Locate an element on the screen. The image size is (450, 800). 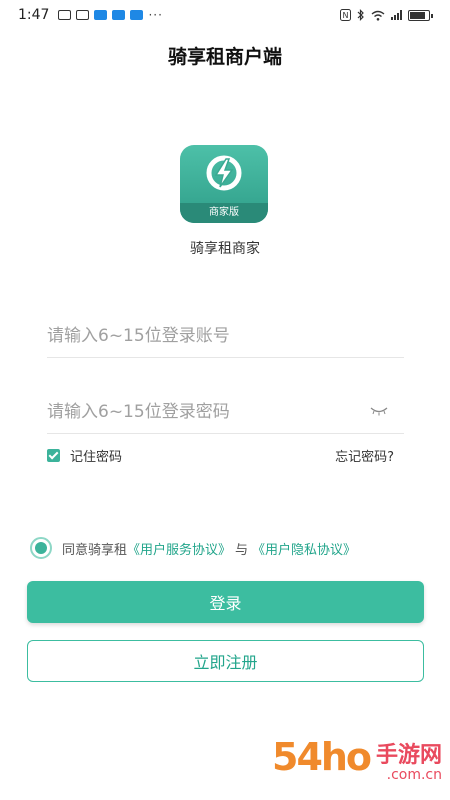
password-input is located at coordinates (225, 411).